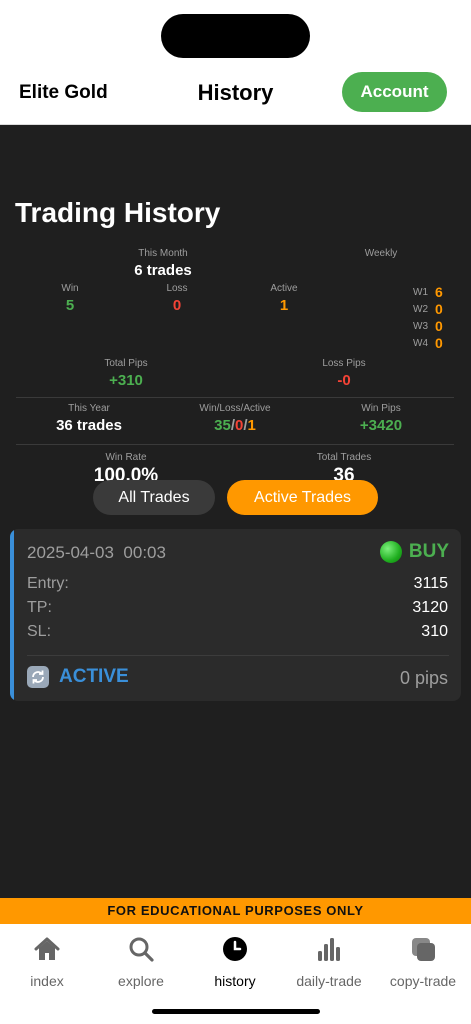 The height and width of the screenshot is (1024, 471). What do you see at coordinates (420, 343) in the screenshot?
I see `week-label: W4` at bounding box center [420, 343].